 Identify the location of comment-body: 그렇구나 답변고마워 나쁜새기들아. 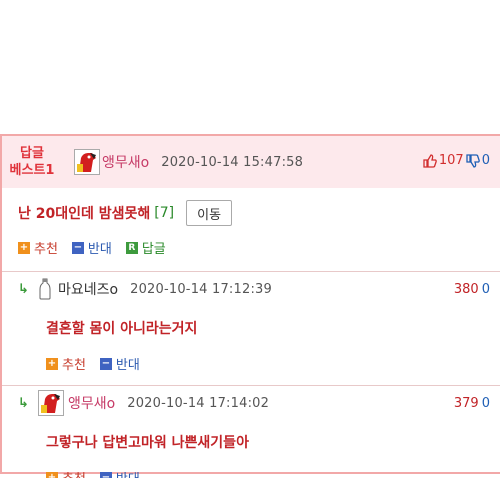
(147, 443).